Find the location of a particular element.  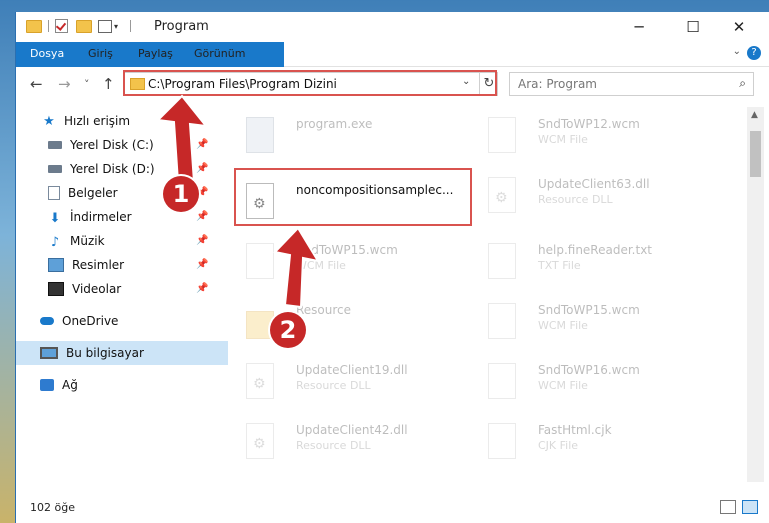

close-button: ✕ is located at coordinates (739, 27).